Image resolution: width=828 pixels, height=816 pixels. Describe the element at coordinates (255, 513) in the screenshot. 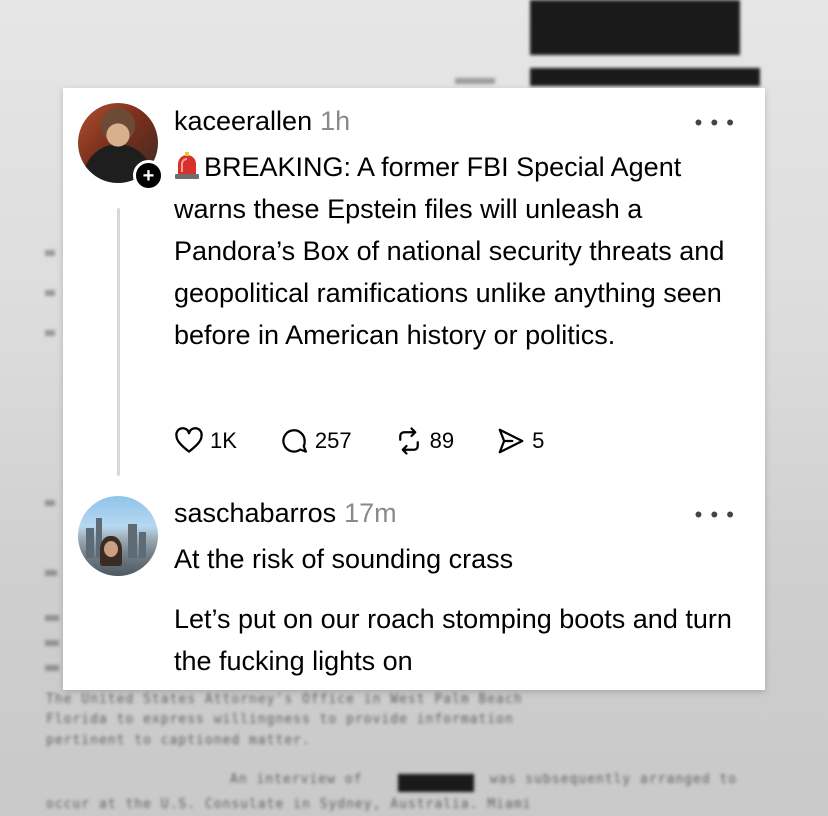

I see `username: saschabarros` at that location.